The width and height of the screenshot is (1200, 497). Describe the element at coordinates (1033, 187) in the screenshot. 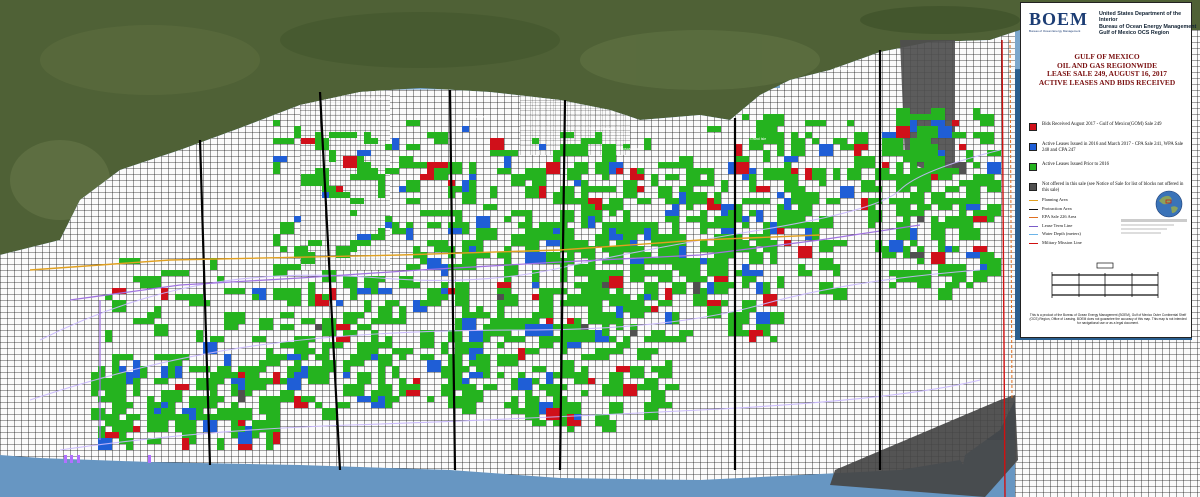

I see `legend-swatch-not-offered` at that location.